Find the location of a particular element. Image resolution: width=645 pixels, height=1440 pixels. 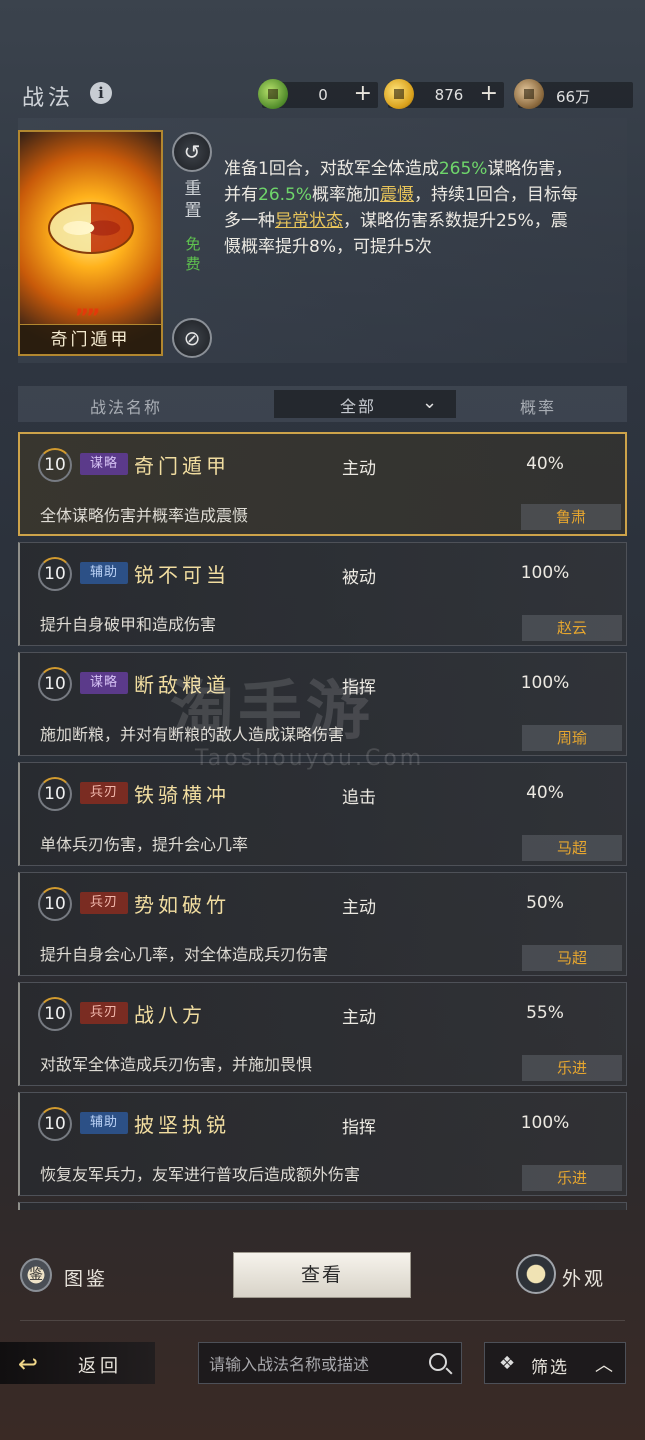

filter-label: 筛选 is located at coordinates (550, 1368).